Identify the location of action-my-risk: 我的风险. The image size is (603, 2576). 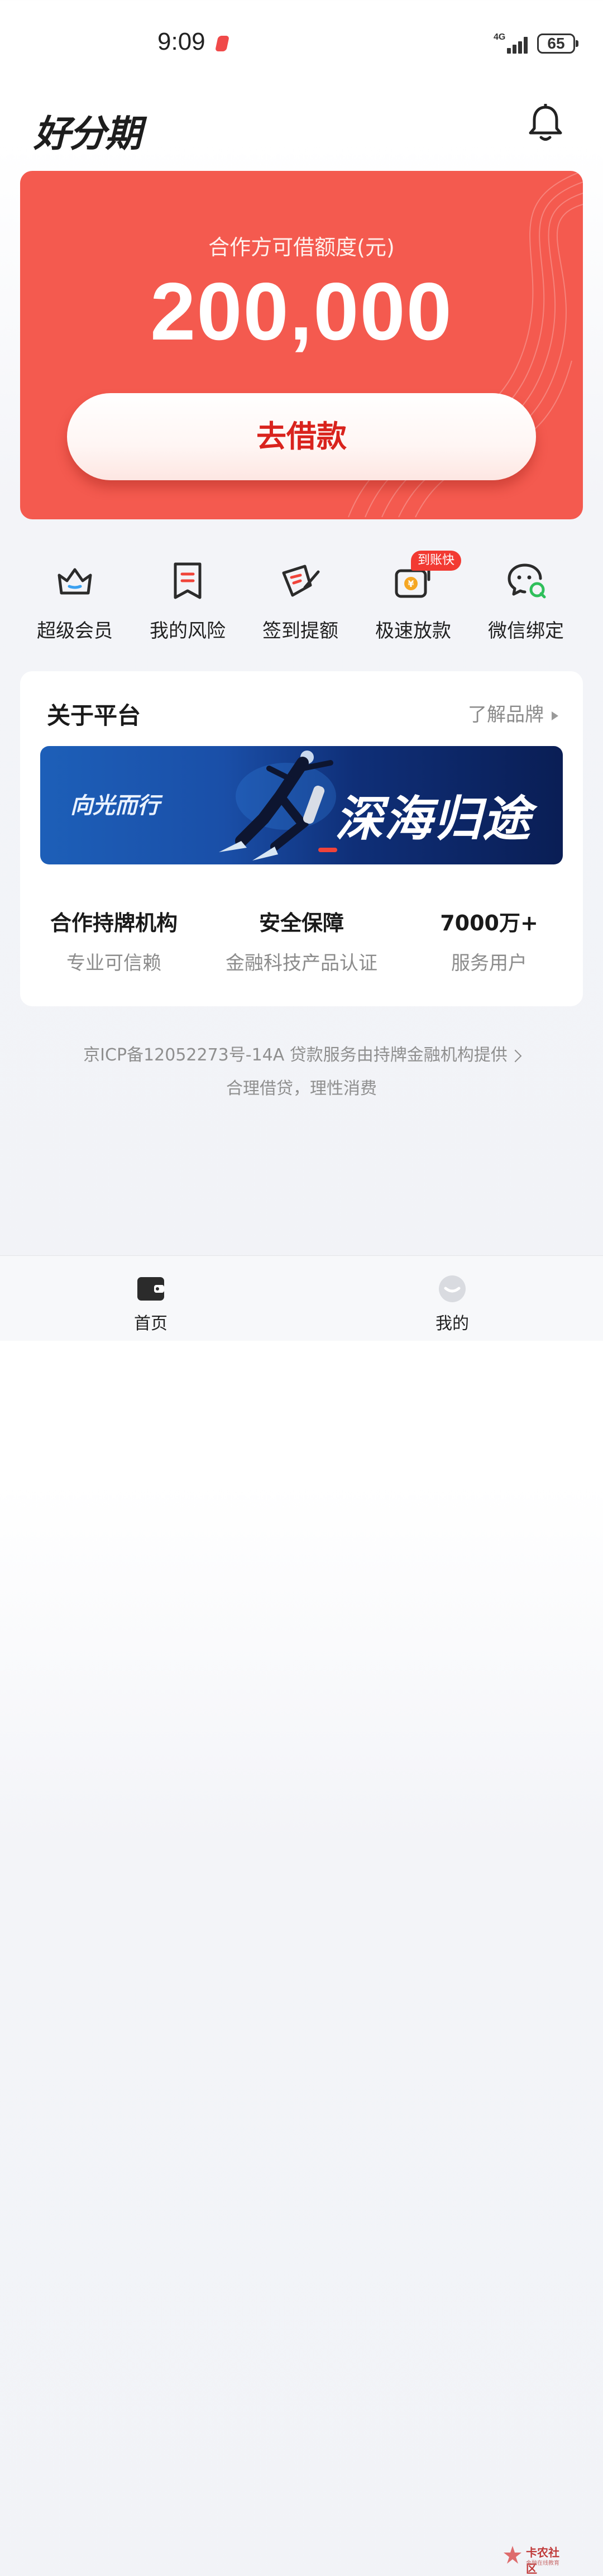
(187, 600).